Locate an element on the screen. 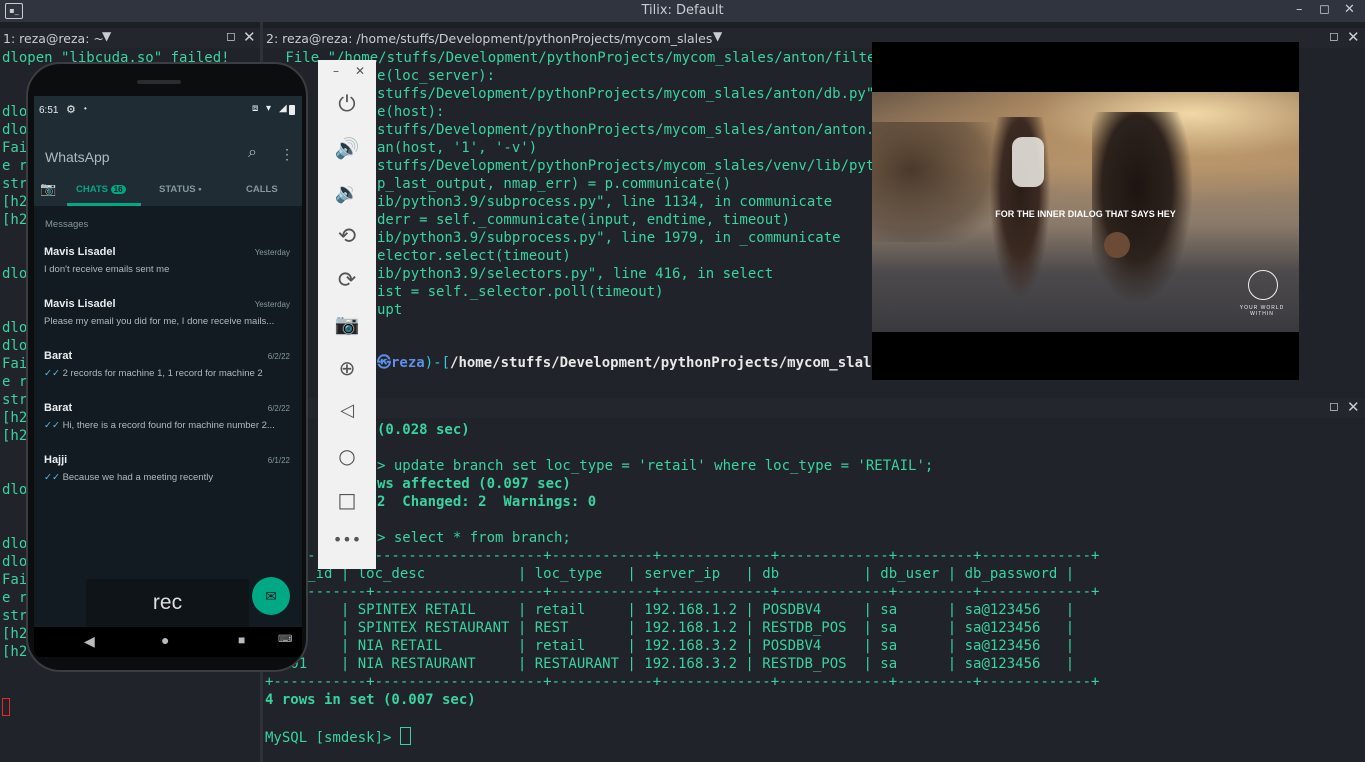  overview-icon: □ is located at coordinates (347, 500).